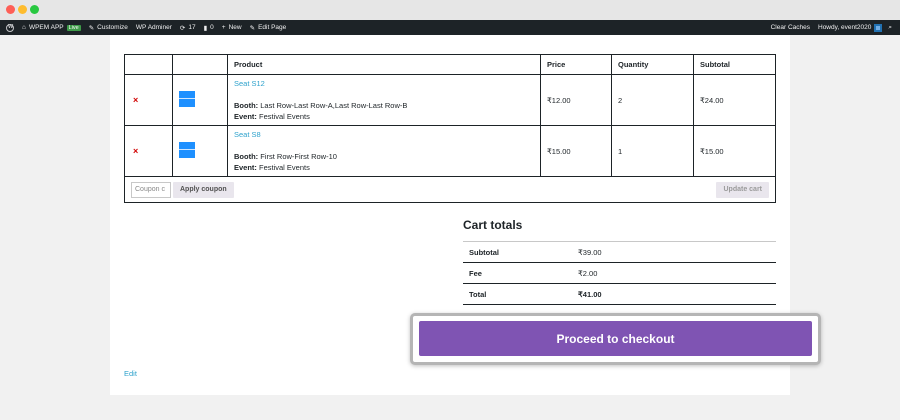 The image size is (900, 420). Describe the element at coordinates (453, 189) in the screenshot. I see `cart-actions: Coupon c Apply coupon Update cart` at that location.